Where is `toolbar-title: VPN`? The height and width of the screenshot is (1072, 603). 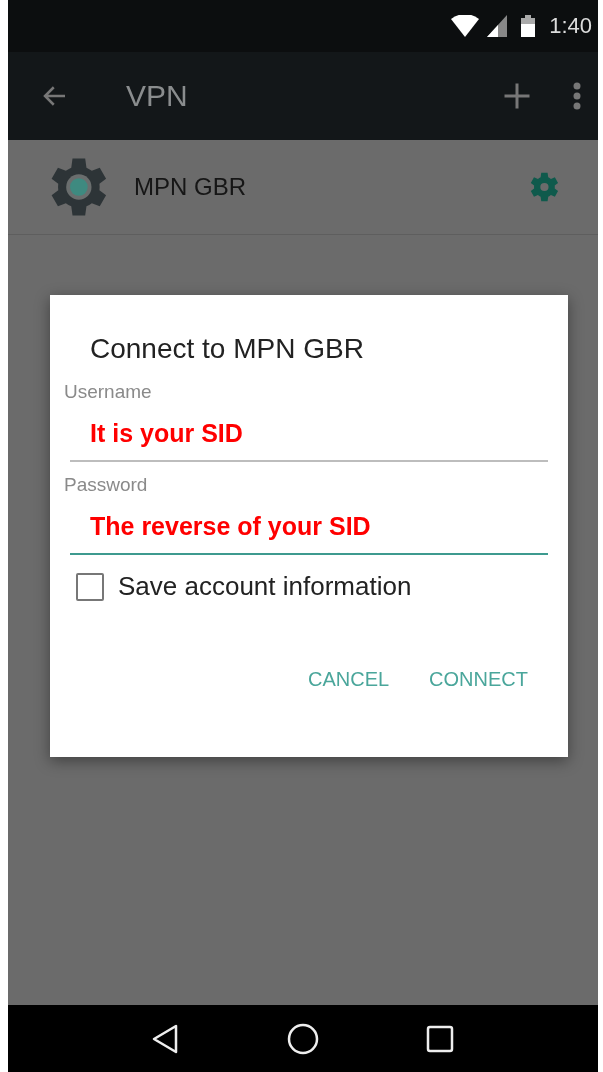
toolbar-title: VPN is located at coordinates (157, 96).